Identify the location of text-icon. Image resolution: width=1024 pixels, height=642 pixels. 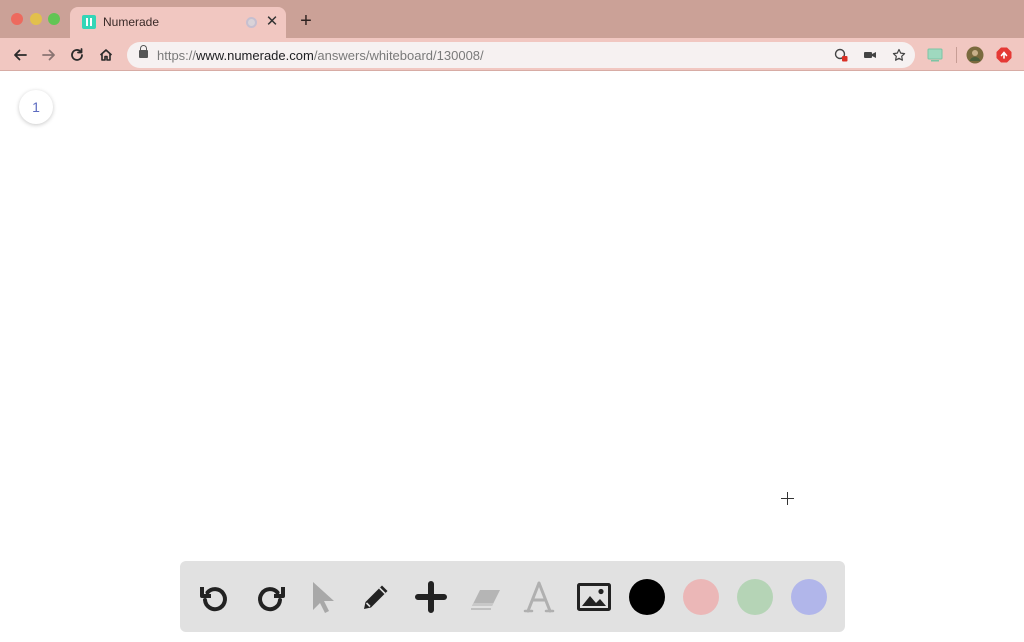
(539, 597).